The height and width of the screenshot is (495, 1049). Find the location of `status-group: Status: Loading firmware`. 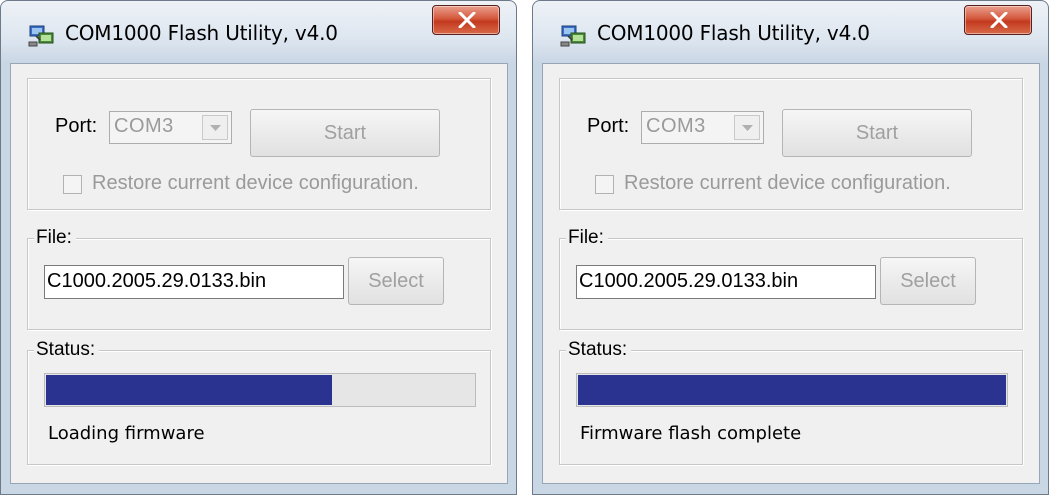

status-group: Status: Loading firmware is located at coordinates (259, 402).